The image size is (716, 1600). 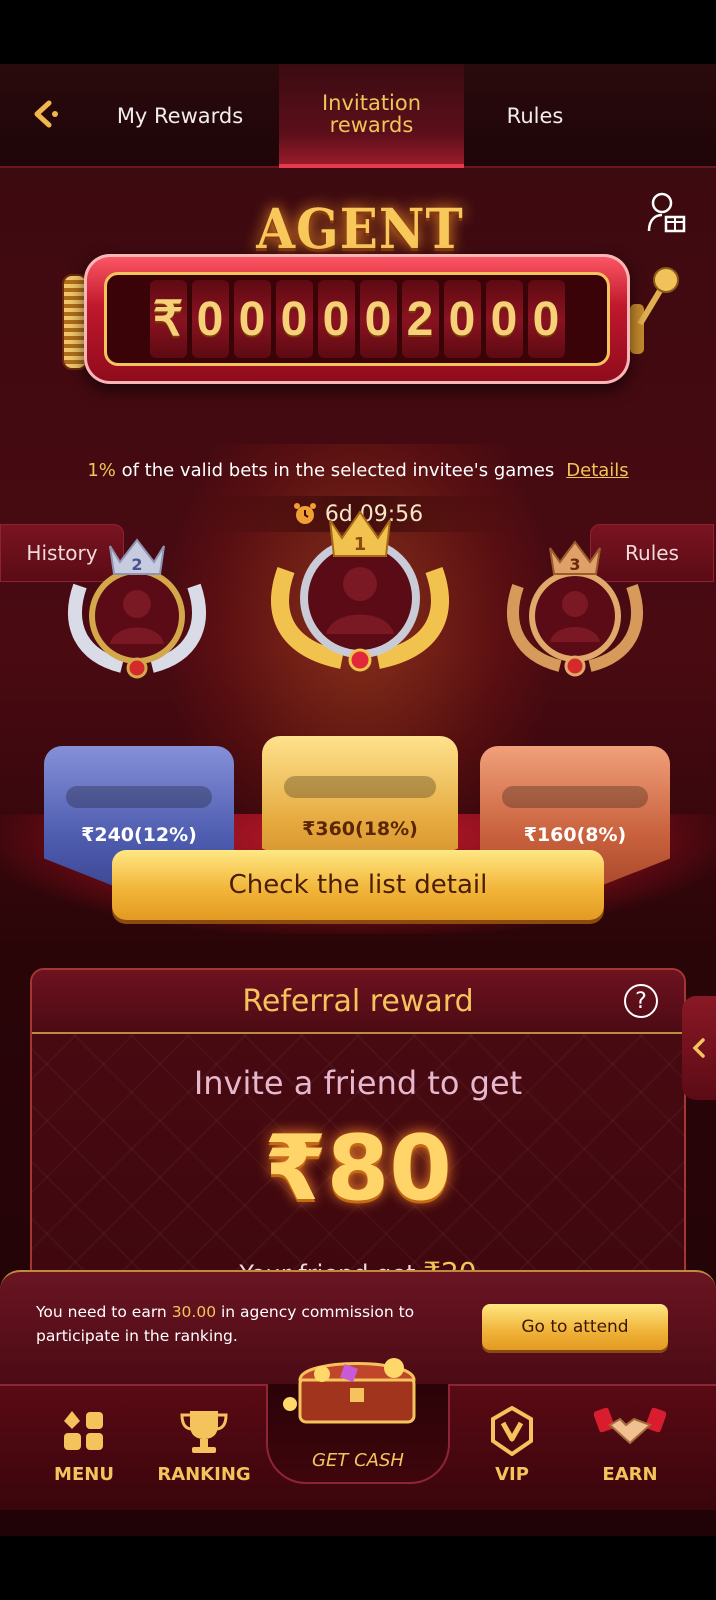 I want to click on jackpot-reel: ₹ 0 0 0 0 0 2 0 0 0, so click(x=357, y=319).